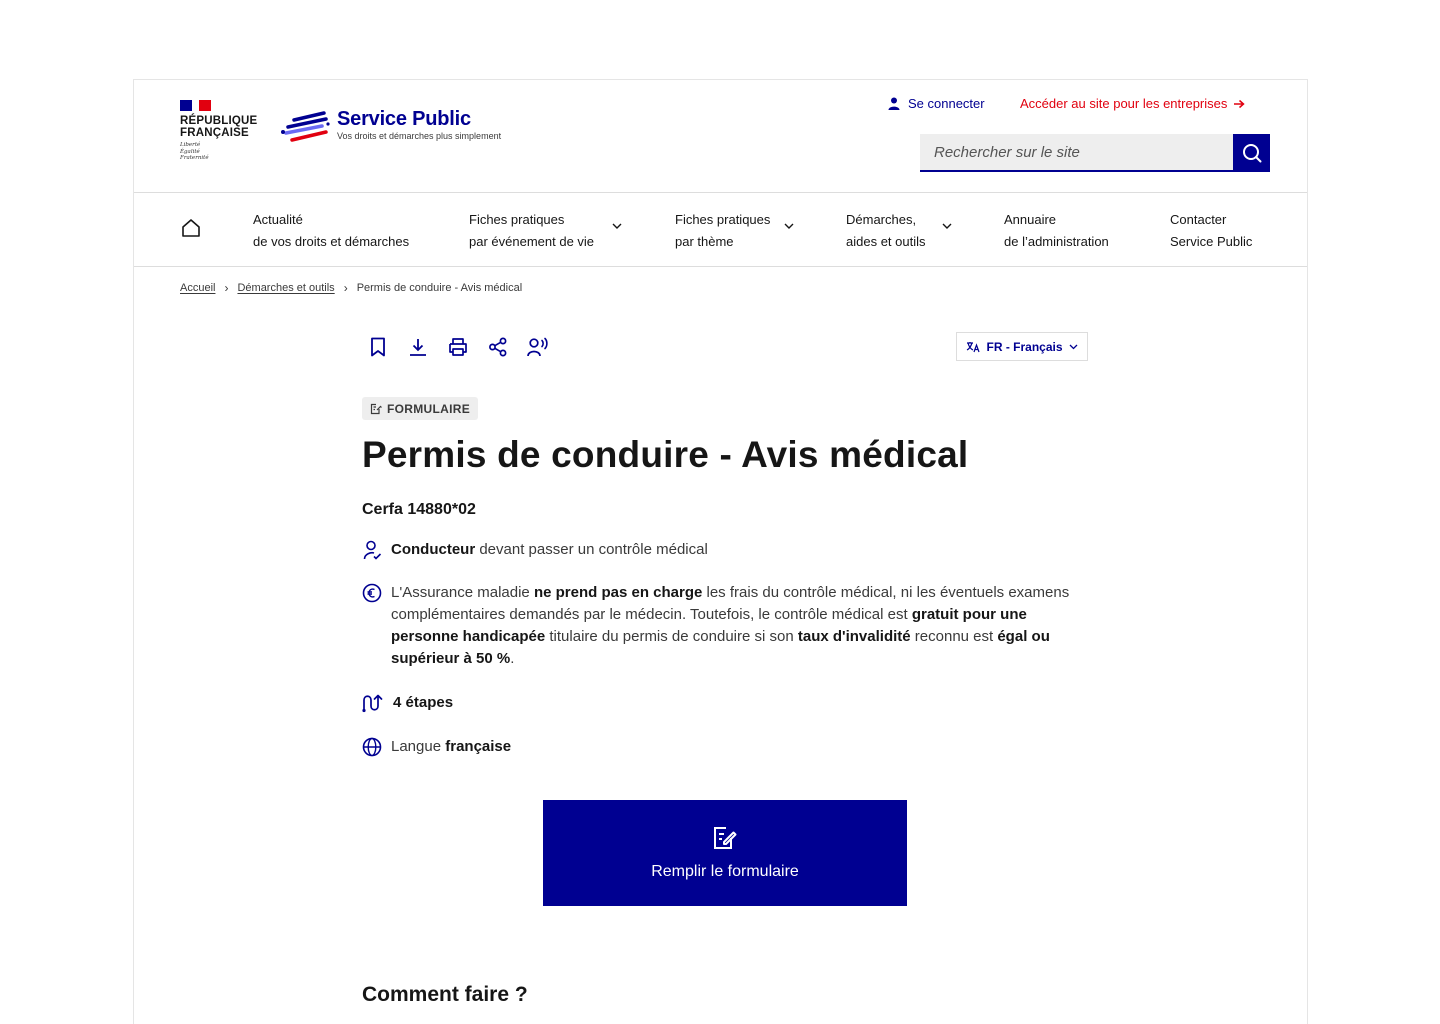 This screenshot has height=1024, width=1440. I want to click on download-button, so click(418, 347).